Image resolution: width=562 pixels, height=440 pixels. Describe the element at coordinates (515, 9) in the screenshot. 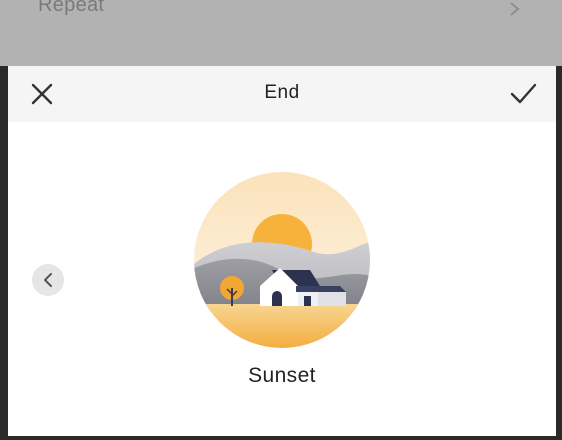

I see `chevron-right-icon` at that location.